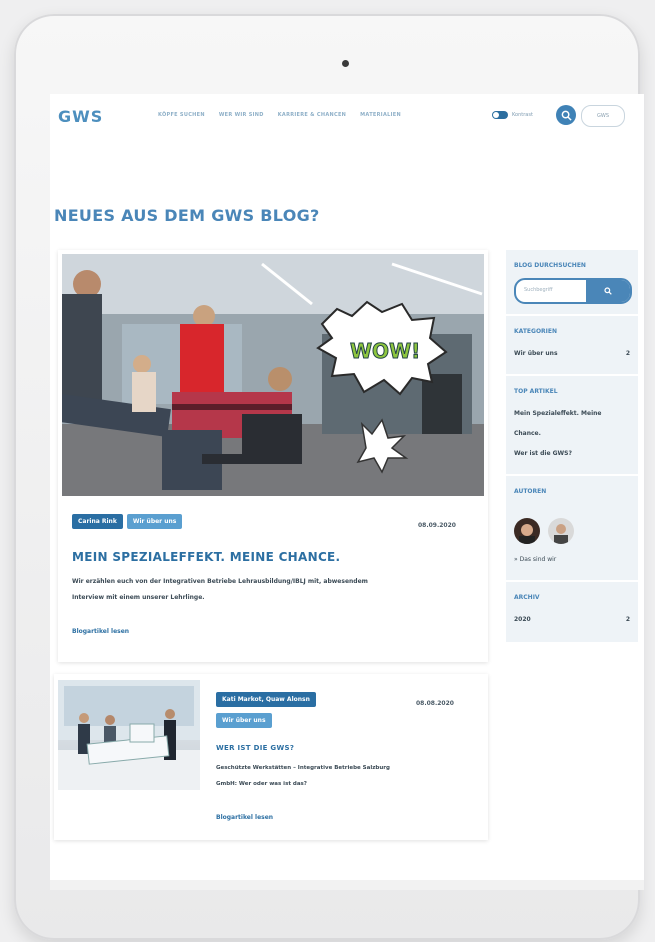 This screenshot has height=942, width=655. What do you see at coordinates (266, 699) in the screenshot?
I see `tag-author: Kati Markot, Quaw Alonsn` at bounding box center [266, 699].